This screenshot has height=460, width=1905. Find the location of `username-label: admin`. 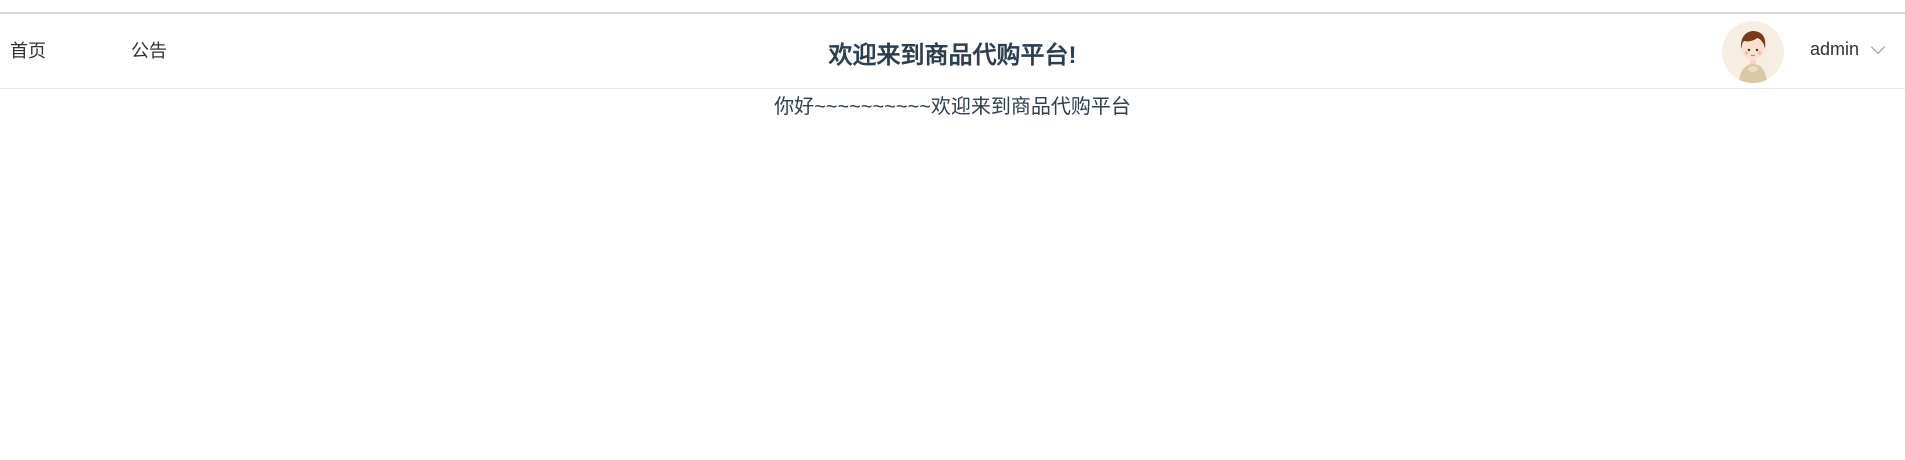

username-label: admin is located at coordinates (1834, 49).